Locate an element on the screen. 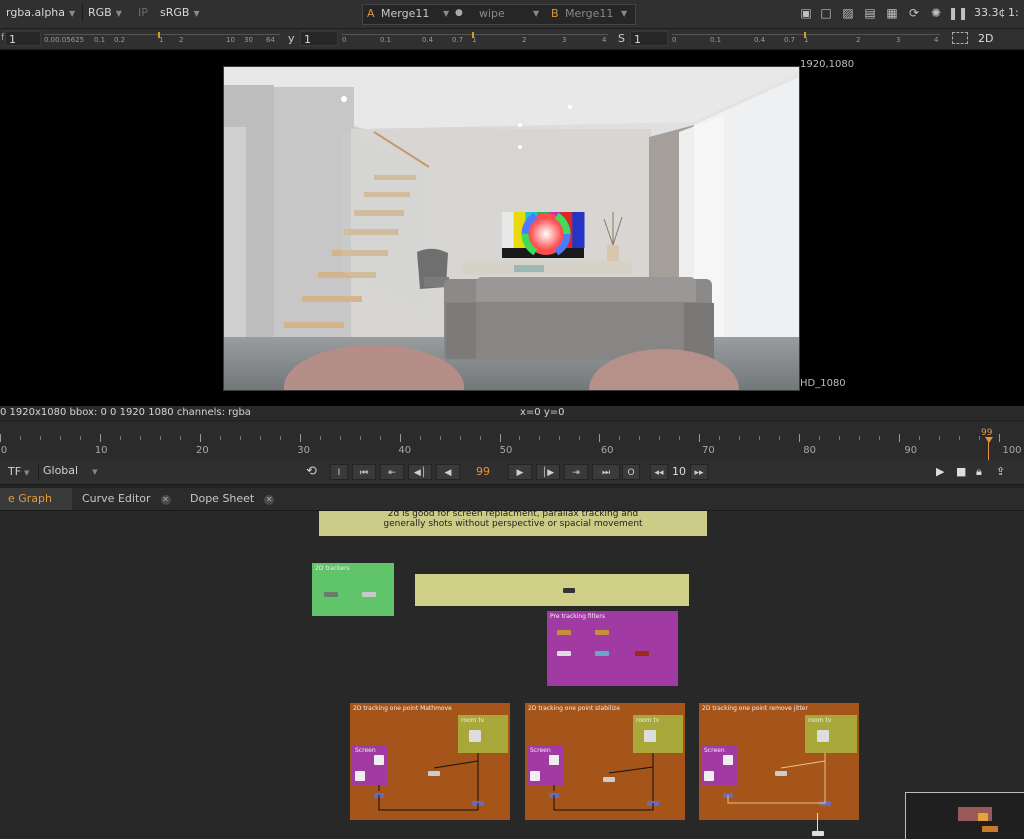 The image size is (1024, 839). region-icon is located at coordinates (960, 38).